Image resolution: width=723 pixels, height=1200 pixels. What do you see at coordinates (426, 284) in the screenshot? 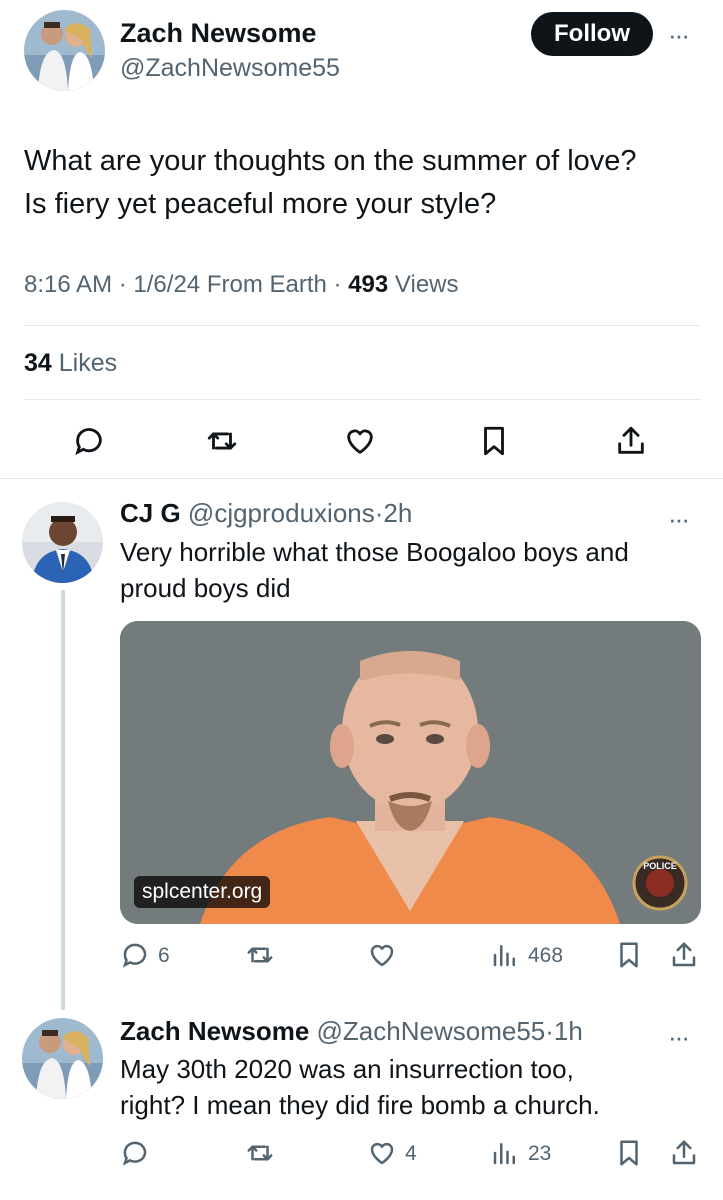
I see `views-label: Views` at bounding box center [426, 284].